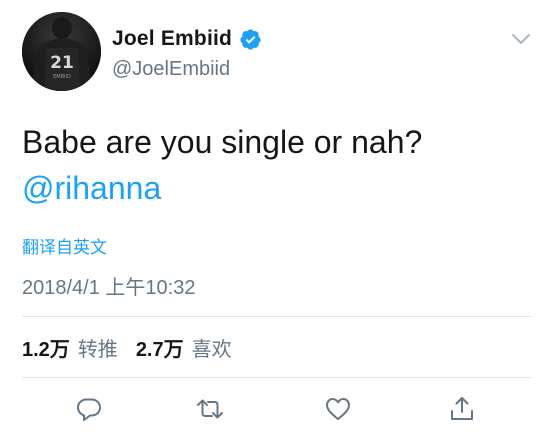 This screenshot has width=550, height=440. Describe the element at coordinates (212, 347) in the screenshot. I see `like-label: 喜欢` at that location.